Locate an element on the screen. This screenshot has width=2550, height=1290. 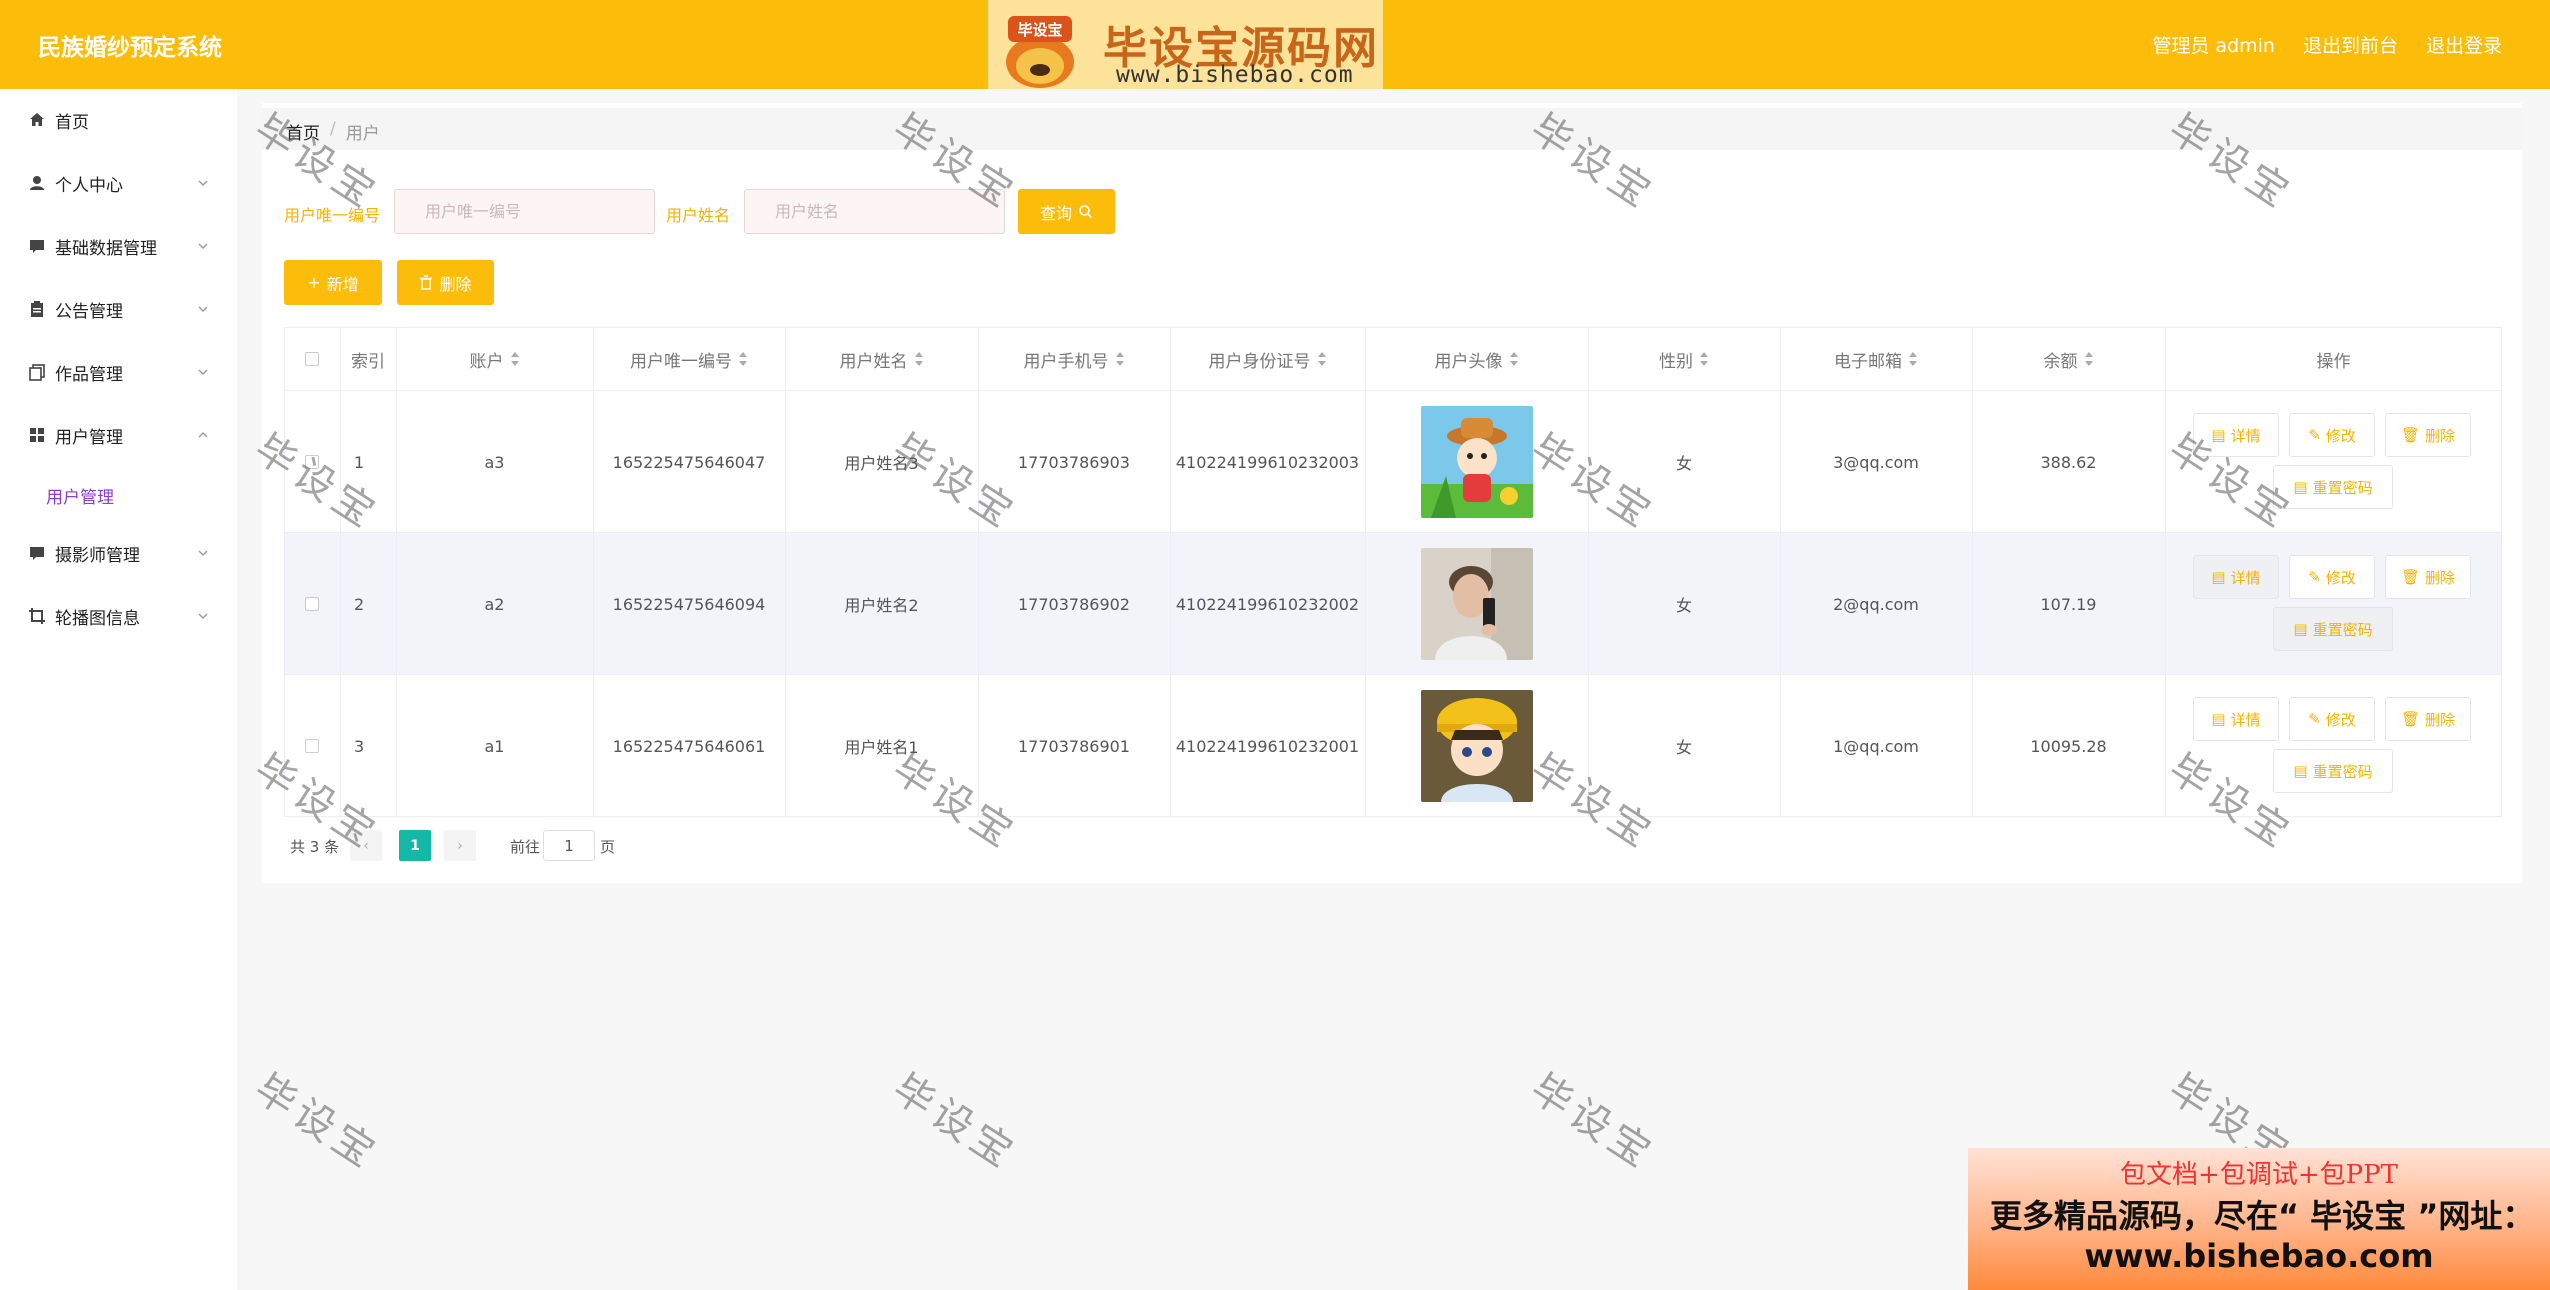
sidebar-item-basic-data: 基础数据管理 is located at coordinates (118, 246).